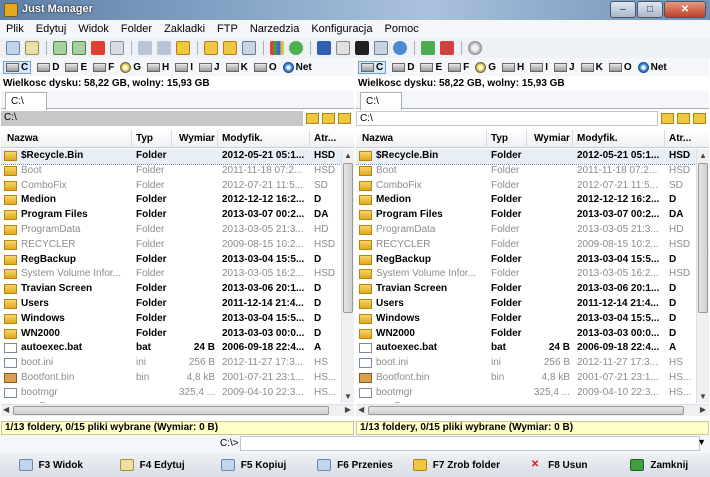 This screenshot has width=710, height=477. What do you see at coordinates (685, 9) in the screenshot?
I see `close-button: ✕` at bounding box center [685, 9].